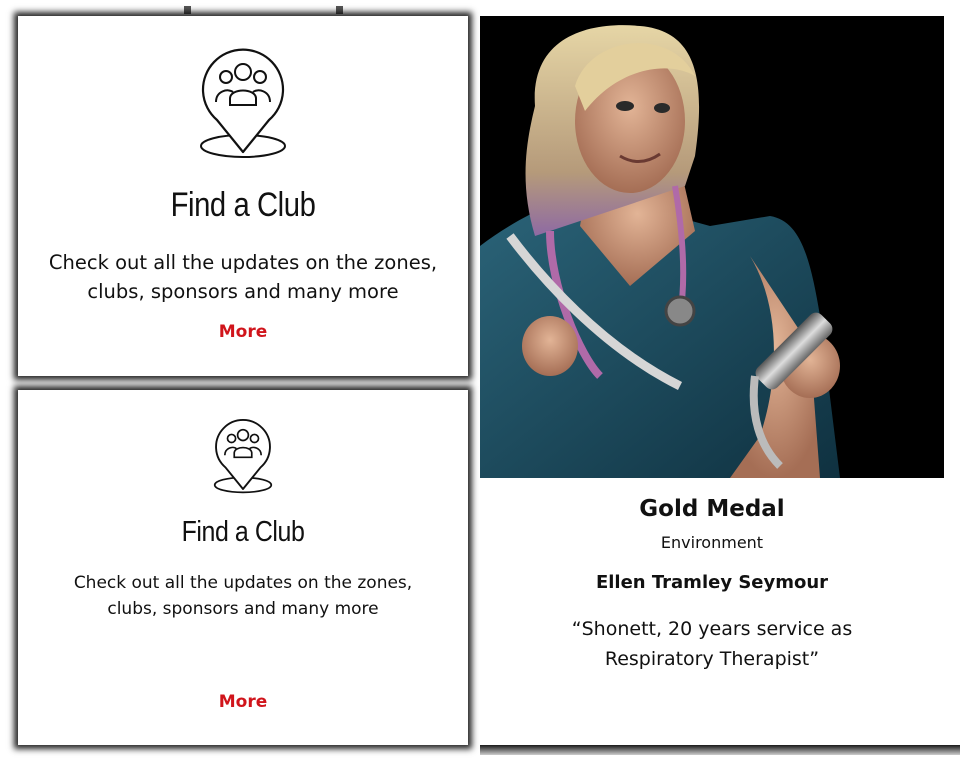  I want to click on award-category: Environment, so click(712, 542).